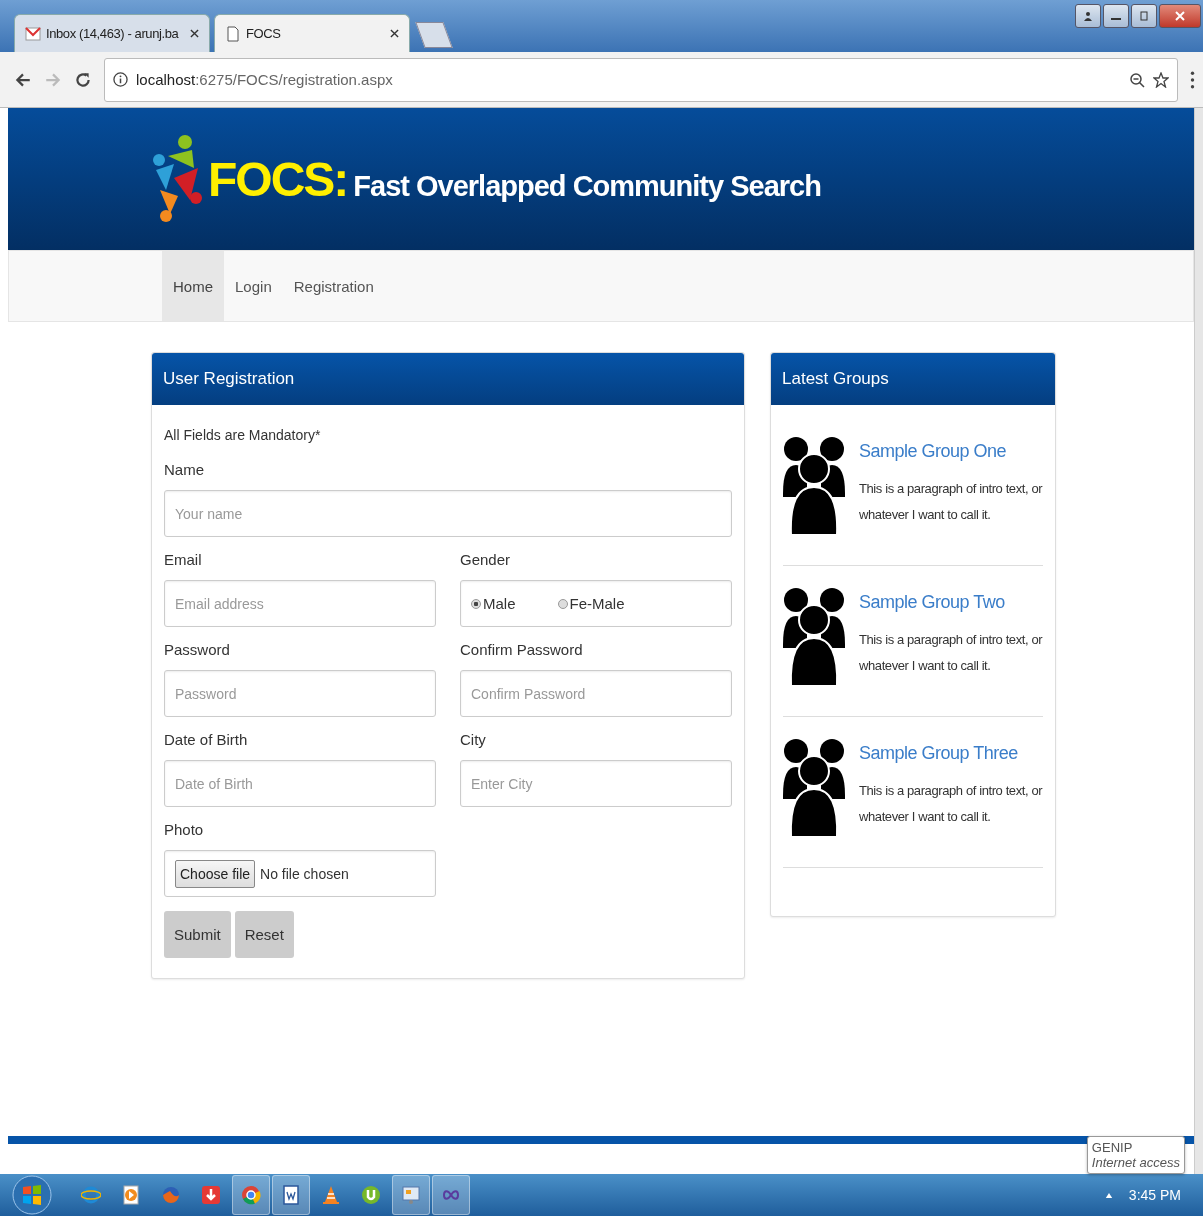 This screenshot has width=1203, height=1216. Describe the element at coordinates (197, 649) in the screenshot. I see `field-label: Password` at that location.